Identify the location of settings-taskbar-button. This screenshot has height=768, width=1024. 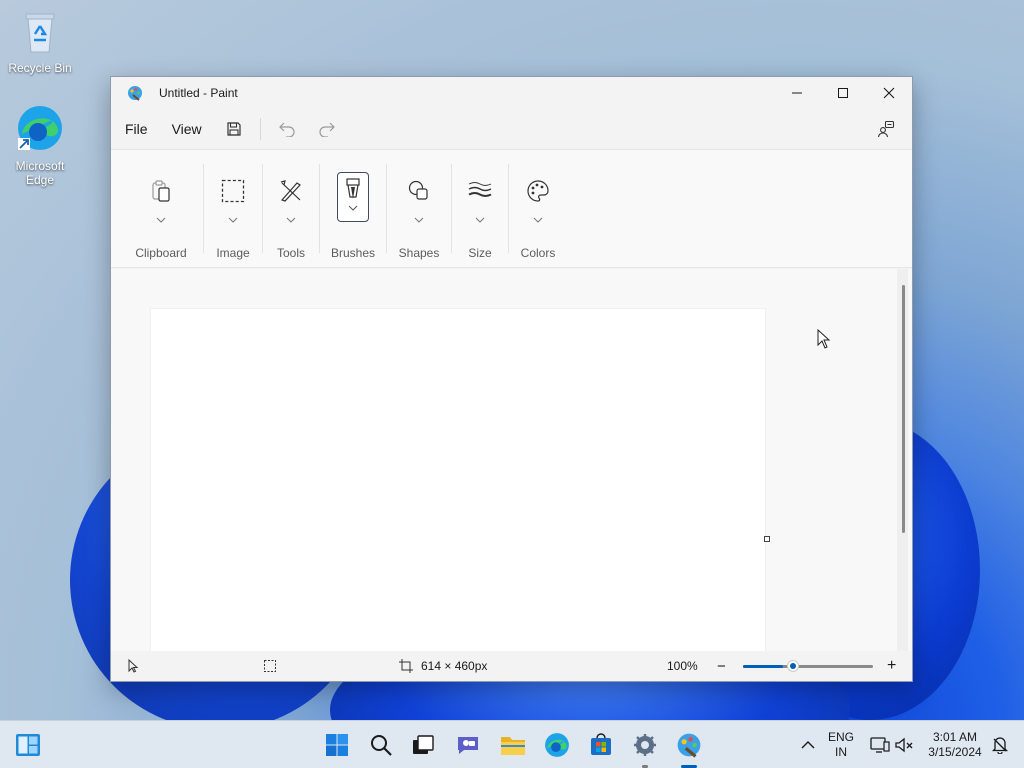
(645, 745).